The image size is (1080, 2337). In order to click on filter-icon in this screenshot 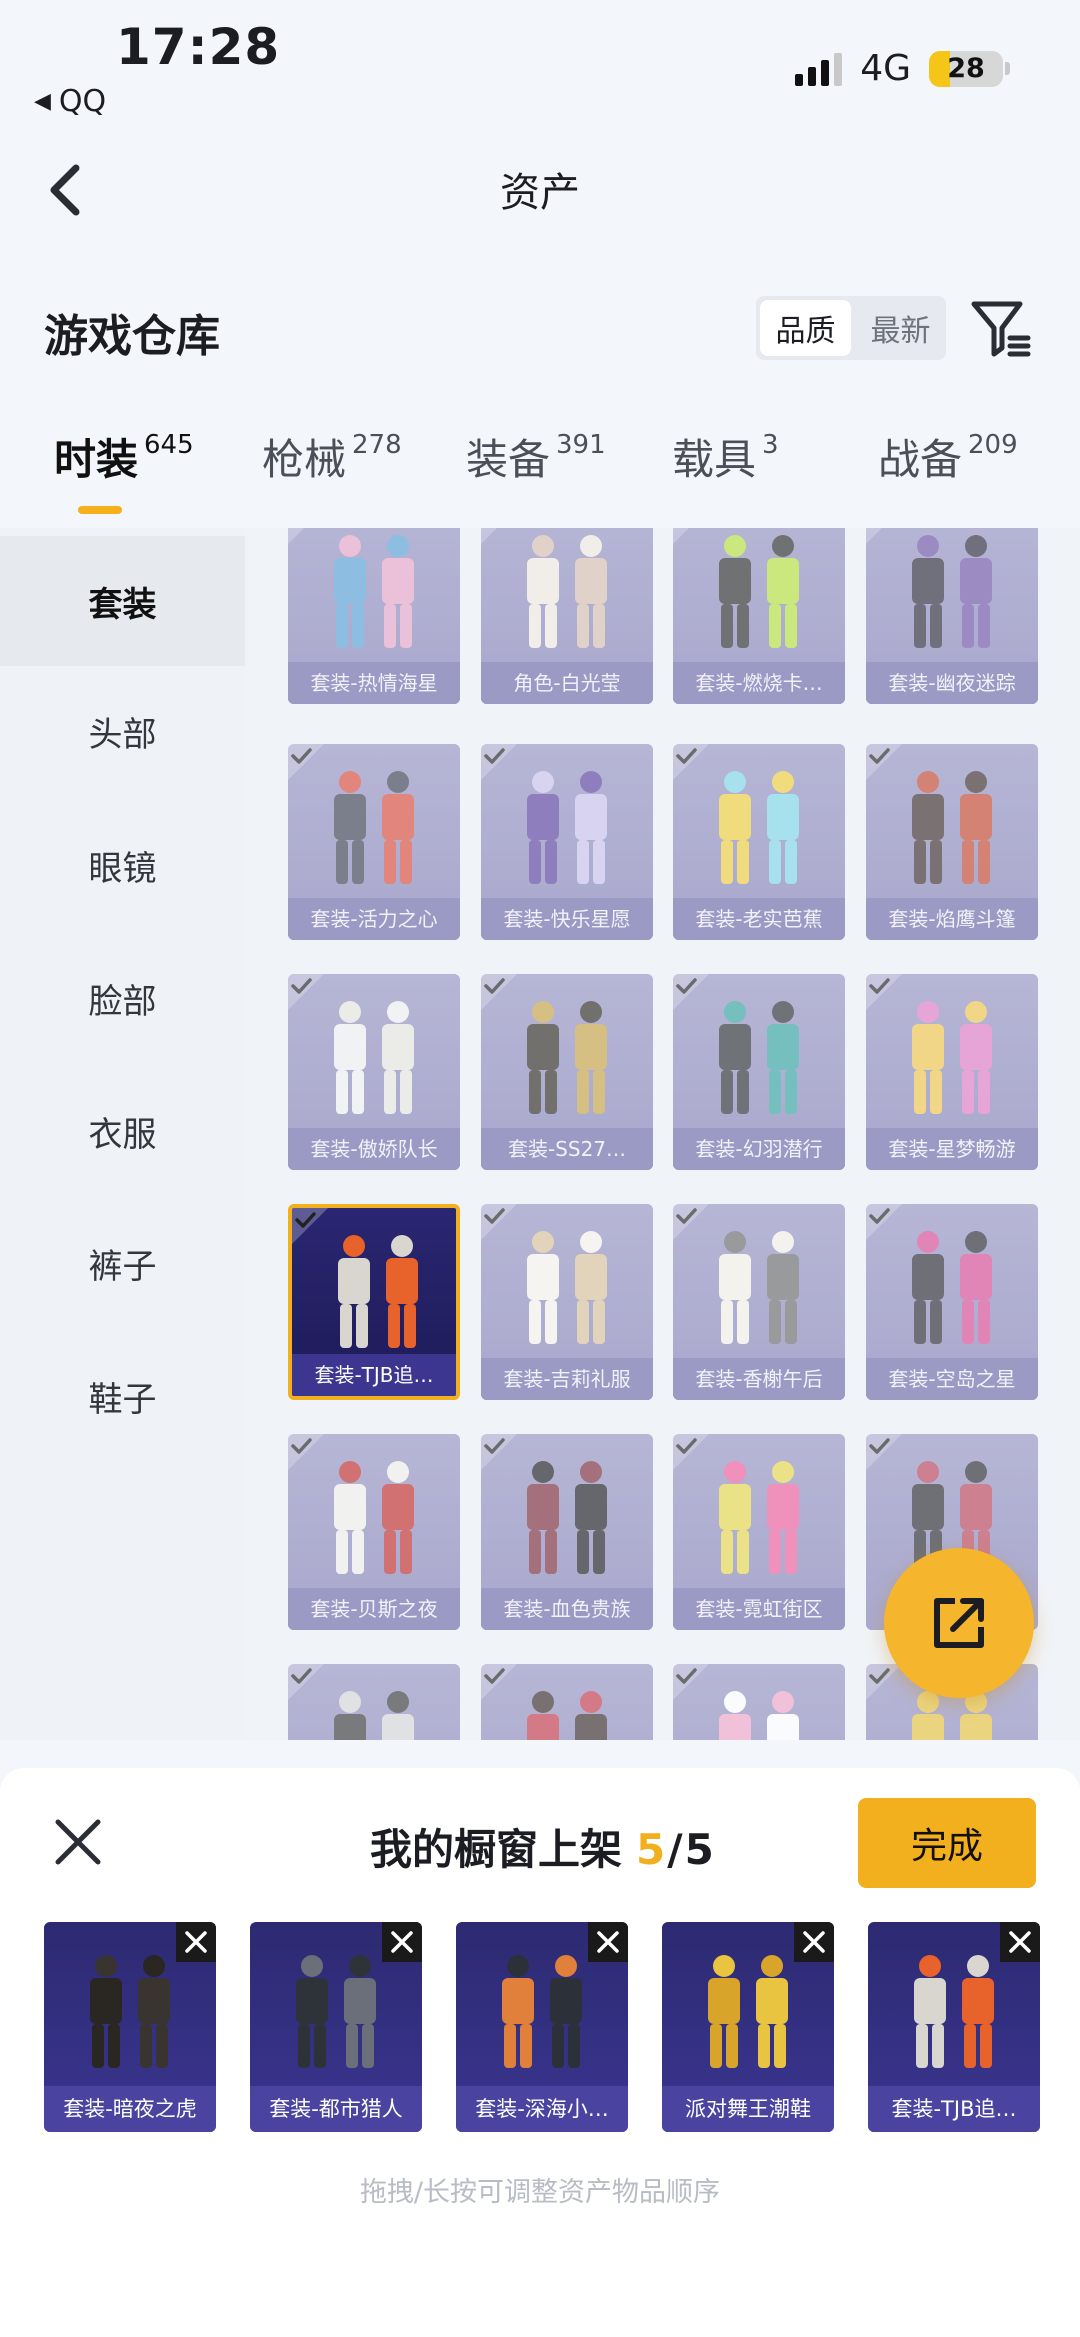, I will do `click(1001, 329)`.